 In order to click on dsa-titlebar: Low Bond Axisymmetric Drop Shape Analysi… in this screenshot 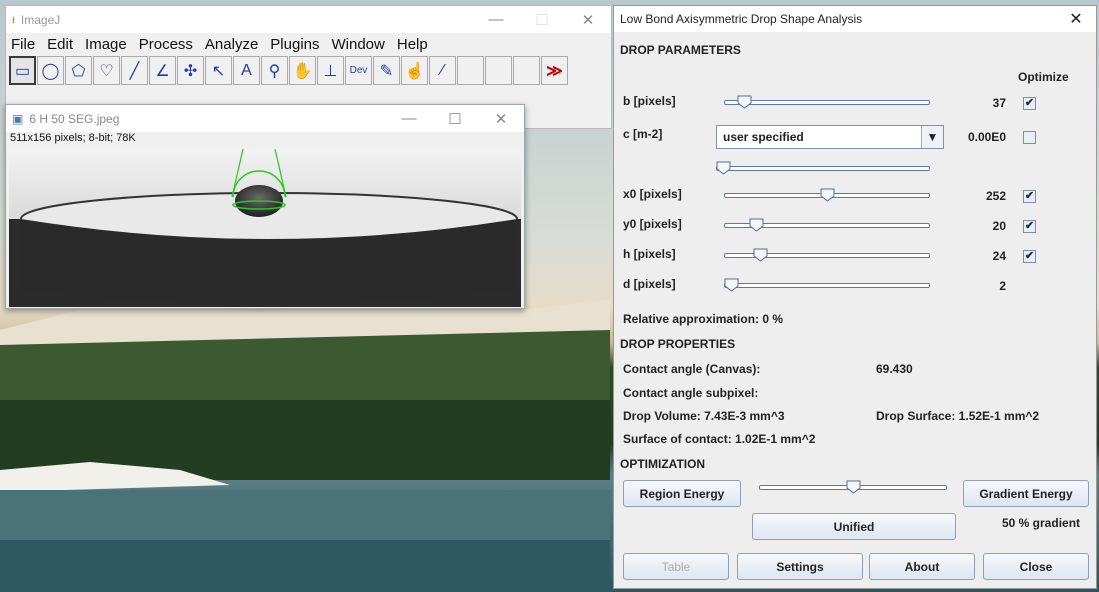, I will do `click(855, 19)`.